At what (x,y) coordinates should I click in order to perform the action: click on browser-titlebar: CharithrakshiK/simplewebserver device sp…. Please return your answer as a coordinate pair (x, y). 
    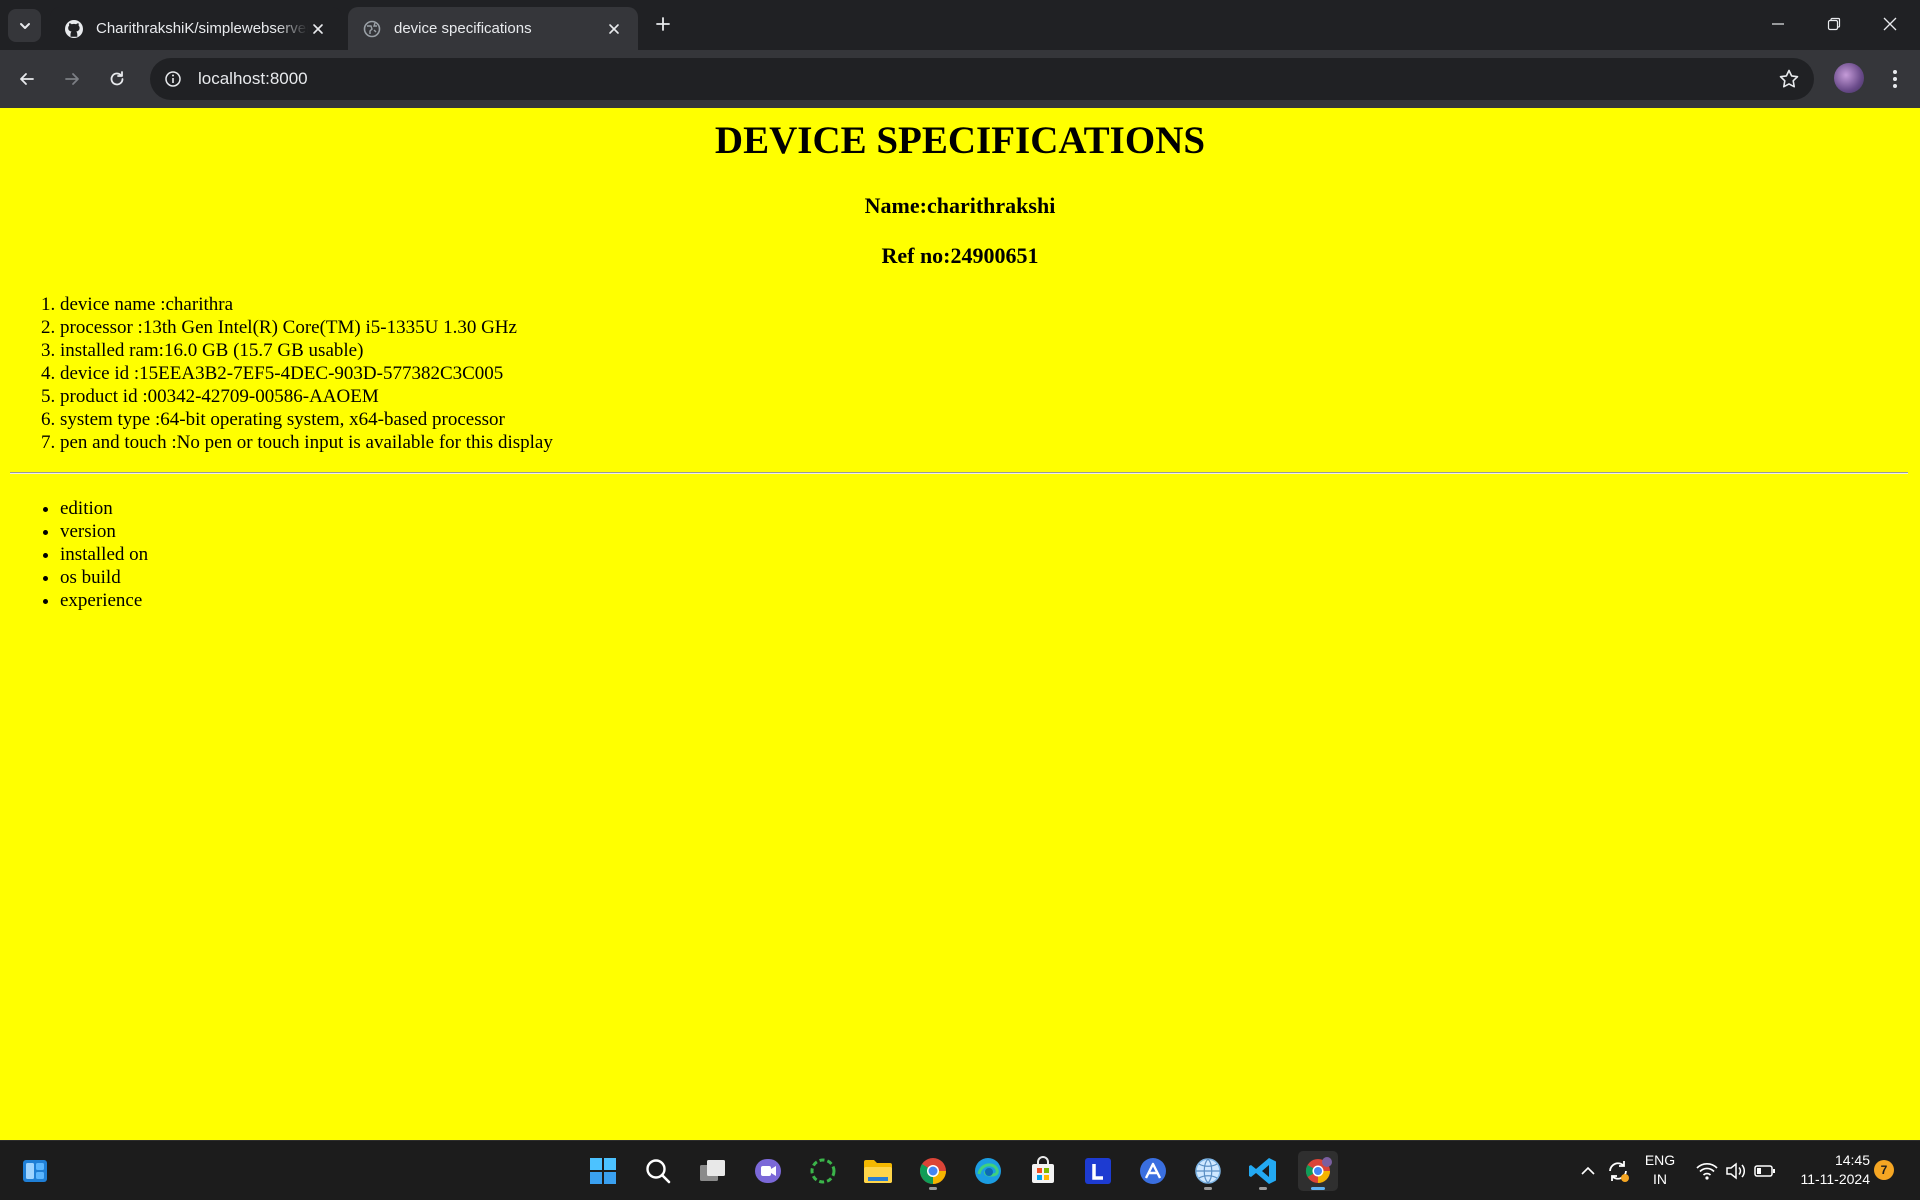
    Looking at the image, I should click on (960, 25).